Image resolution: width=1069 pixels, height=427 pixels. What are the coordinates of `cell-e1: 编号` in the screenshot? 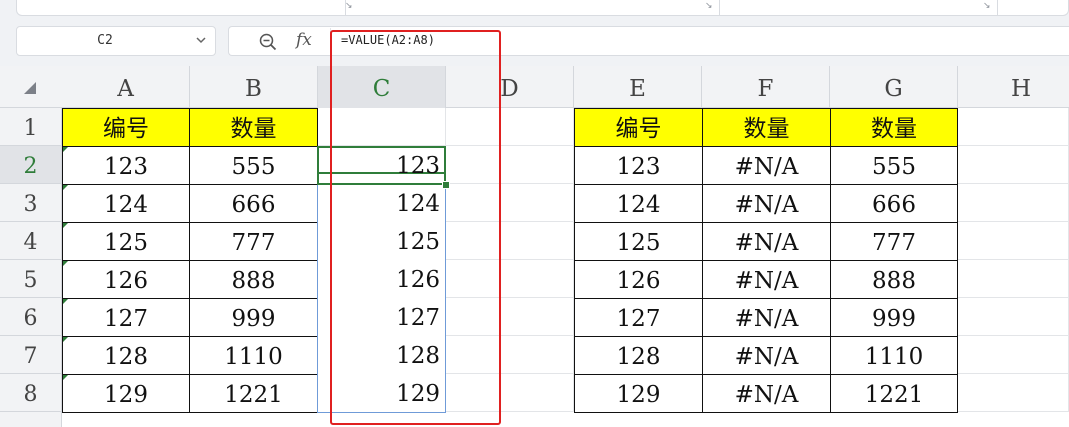 It's located at (638, 127).